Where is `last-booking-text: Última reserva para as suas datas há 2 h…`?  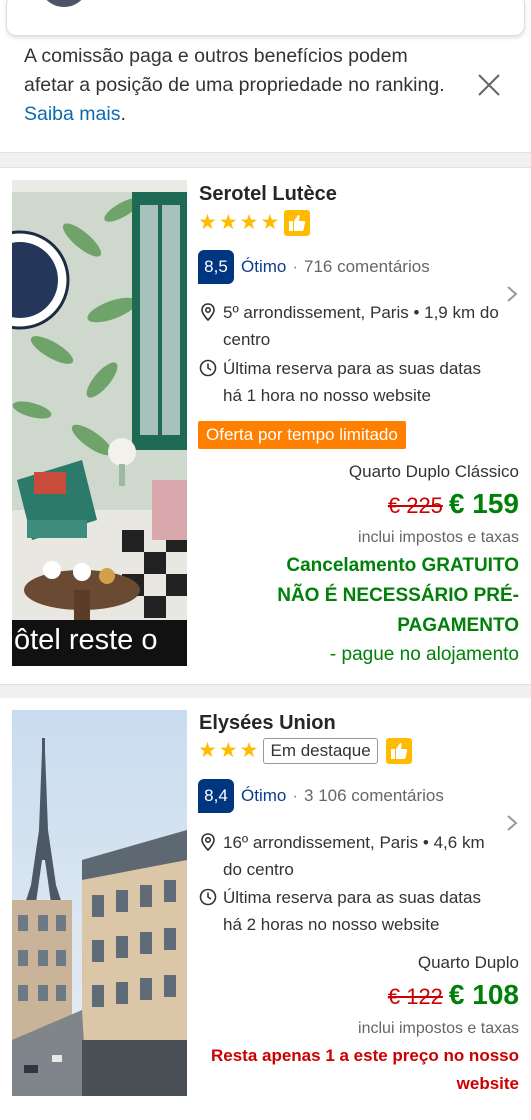
last-booking-text: Última reserva para as suas datas há 2 h… is located at coordinates (352, 911).